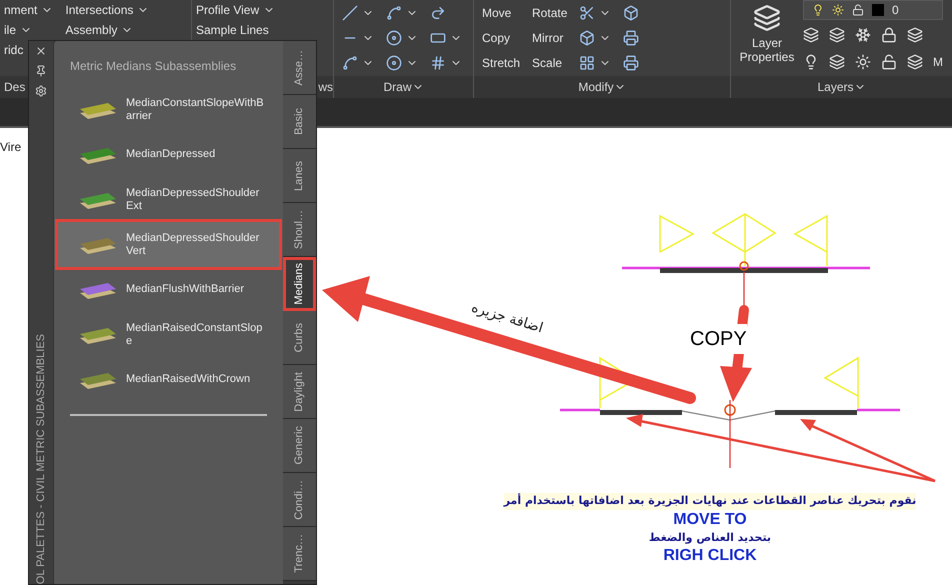  Describe the element at coordinates (168, 154) in the screenshot. I see `palette-item: MedianDepressed` at that location.